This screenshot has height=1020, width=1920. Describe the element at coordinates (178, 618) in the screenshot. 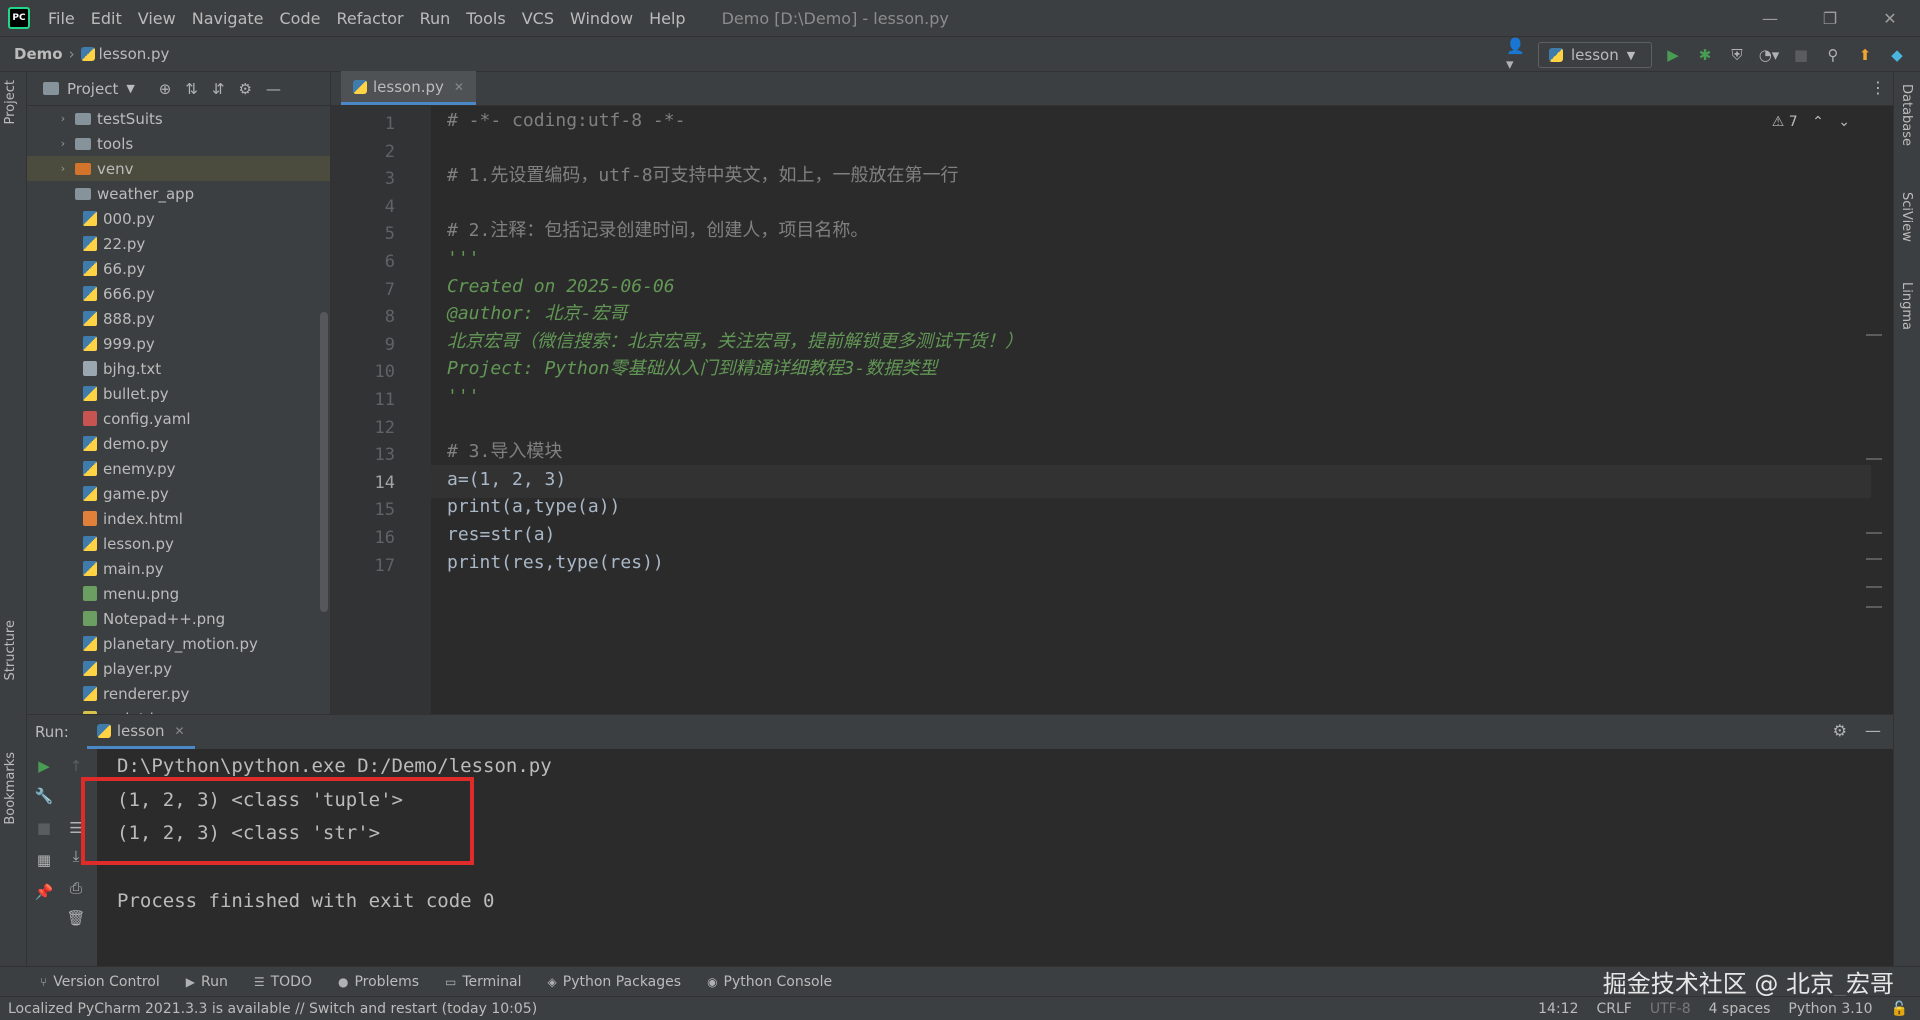

I see `tree-item: Notepad++.png` at that location.